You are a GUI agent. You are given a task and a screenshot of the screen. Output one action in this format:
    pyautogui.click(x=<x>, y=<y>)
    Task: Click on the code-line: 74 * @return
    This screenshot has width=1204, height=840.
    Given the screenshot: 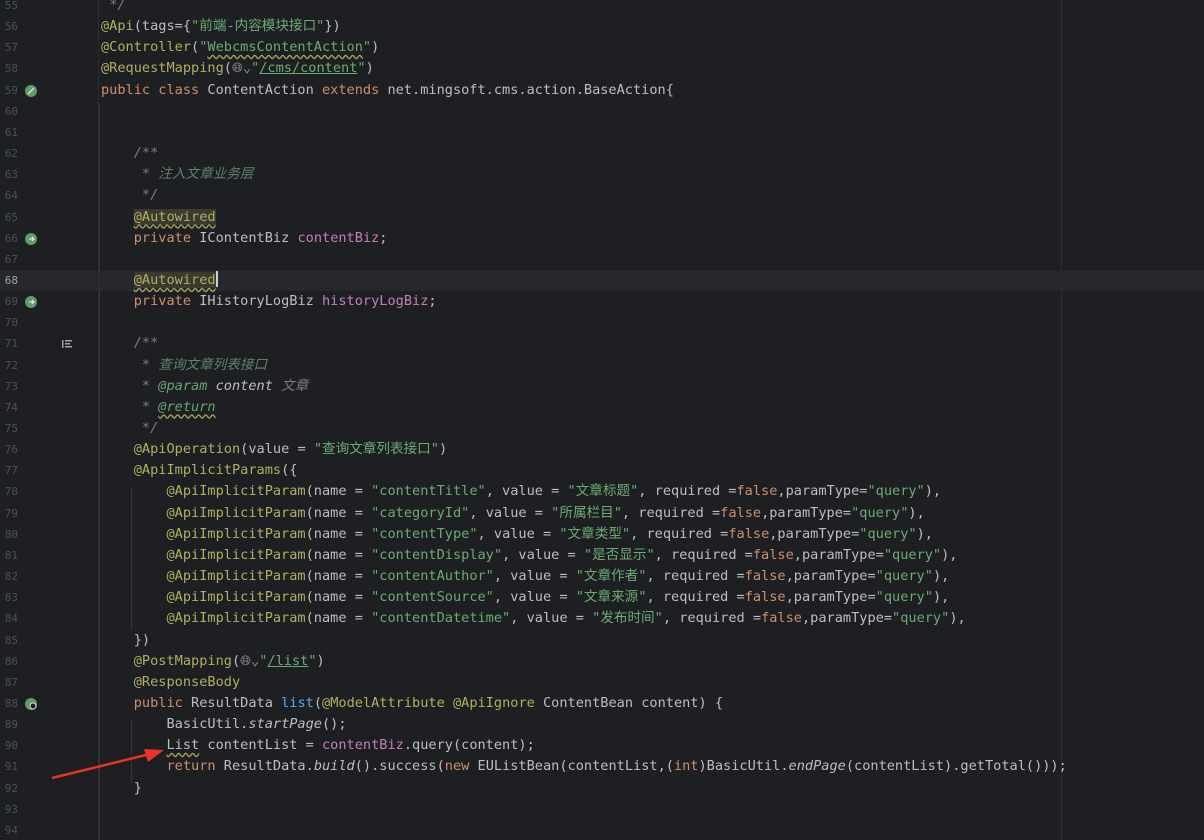 What is the action you would take?
    pyautogui.click(x=602, y=407)
    